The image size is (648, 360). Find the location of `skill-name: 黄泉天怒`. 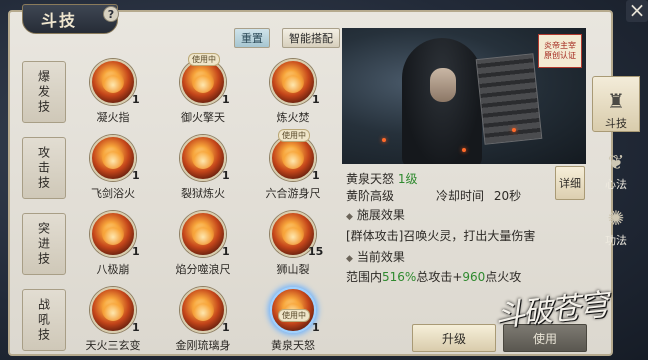

skill-name: 黄泉天怒 is located at coordinates (293, 345).